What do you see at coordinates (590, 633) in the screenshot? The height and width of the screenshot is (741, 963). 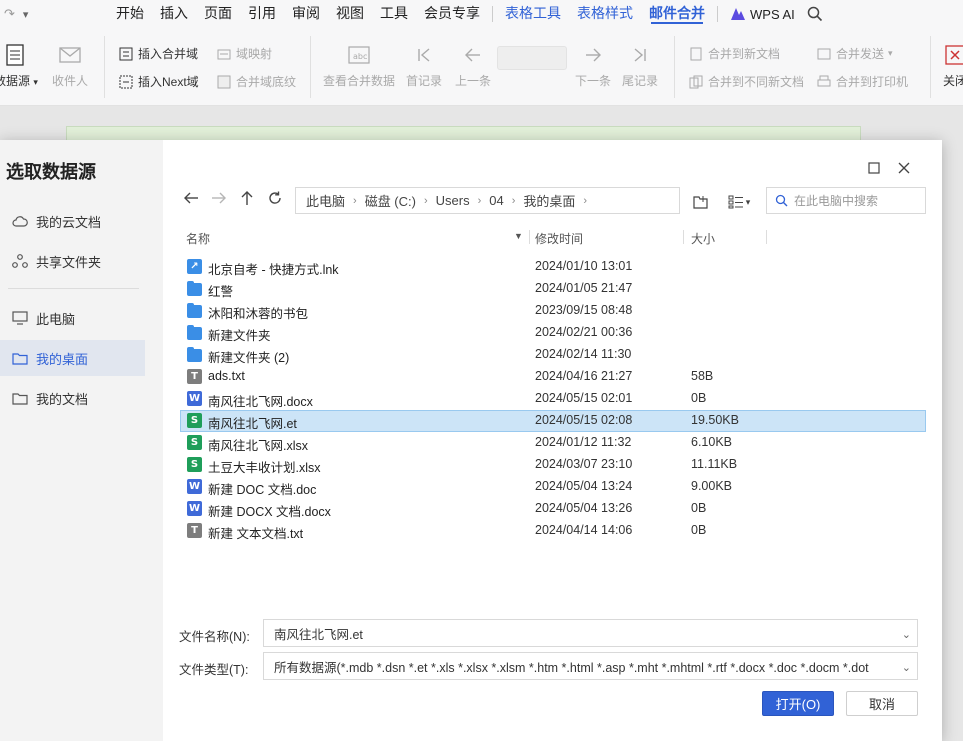 I see `filename-input: 南风往北飞网.et ⌄` at bounding box center [590, 633].